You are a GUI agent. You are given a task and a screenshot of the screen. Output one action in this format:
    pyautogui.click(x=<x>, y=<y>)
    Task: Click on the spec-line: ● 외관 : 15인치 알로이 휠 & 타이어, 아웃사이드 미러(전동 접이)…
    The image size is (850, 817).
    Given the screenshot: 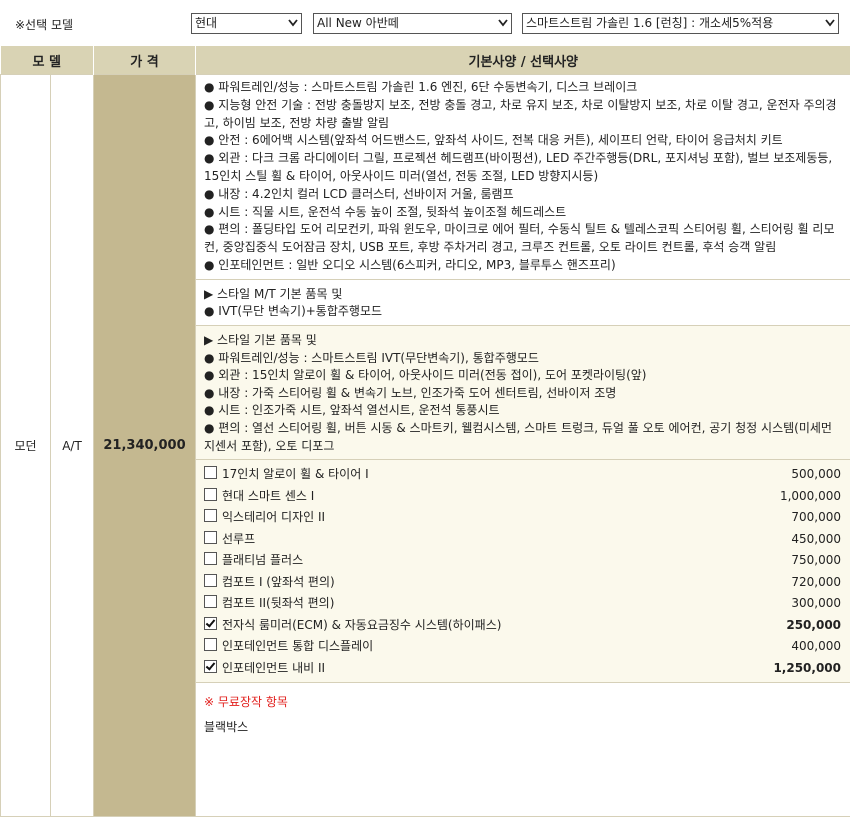 What is the action you would take?
    pyautogui.click(x=425, y=375)
    